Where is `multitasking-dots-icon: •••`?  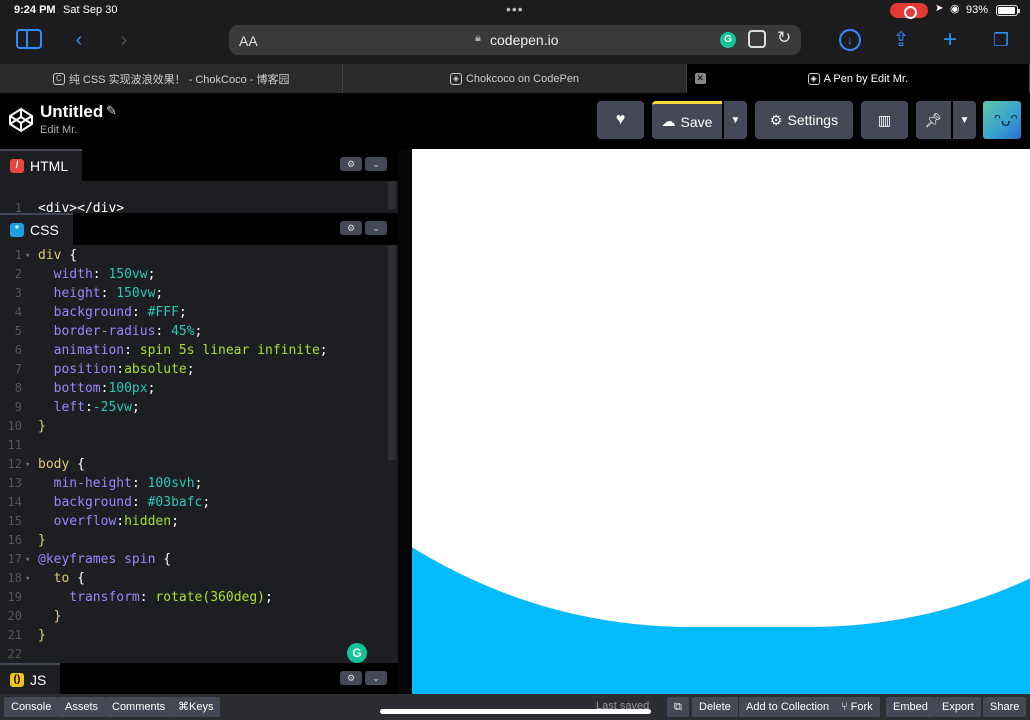
multitasking-dots-icon: ••• is located at coordinates (515, 9).